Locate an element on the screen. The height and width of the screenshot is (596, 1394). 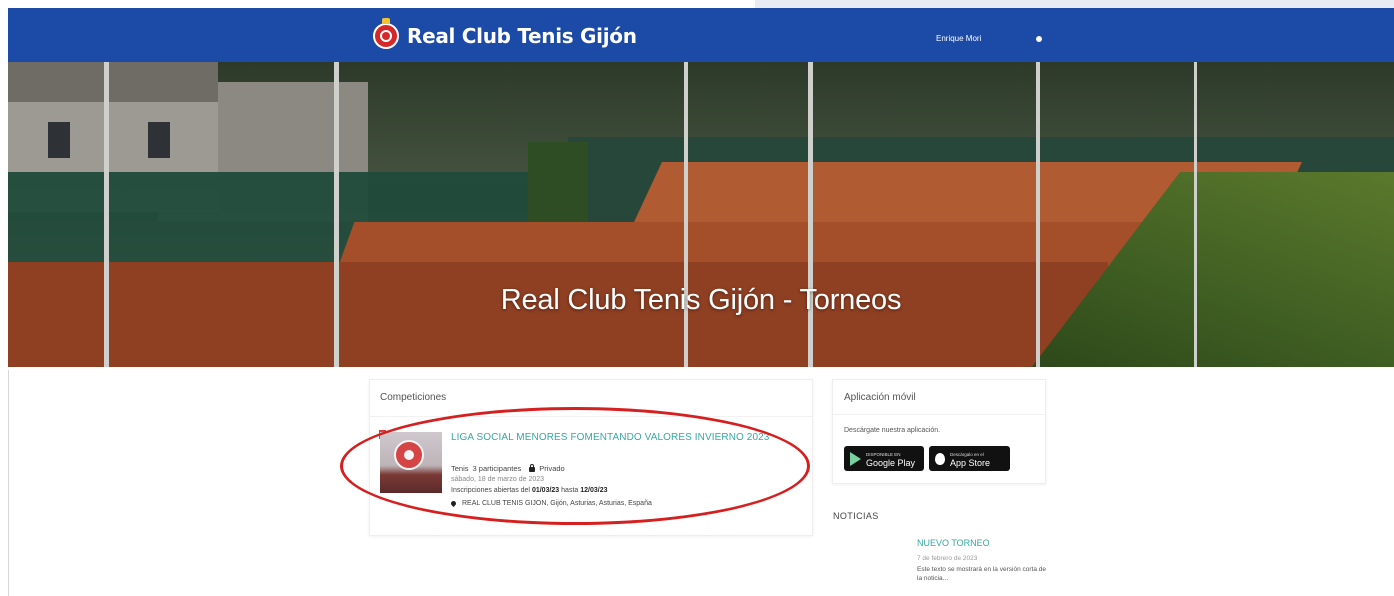
google-play-button: DISPONIBLE EN Google Play is located at coordinates (884, 458).